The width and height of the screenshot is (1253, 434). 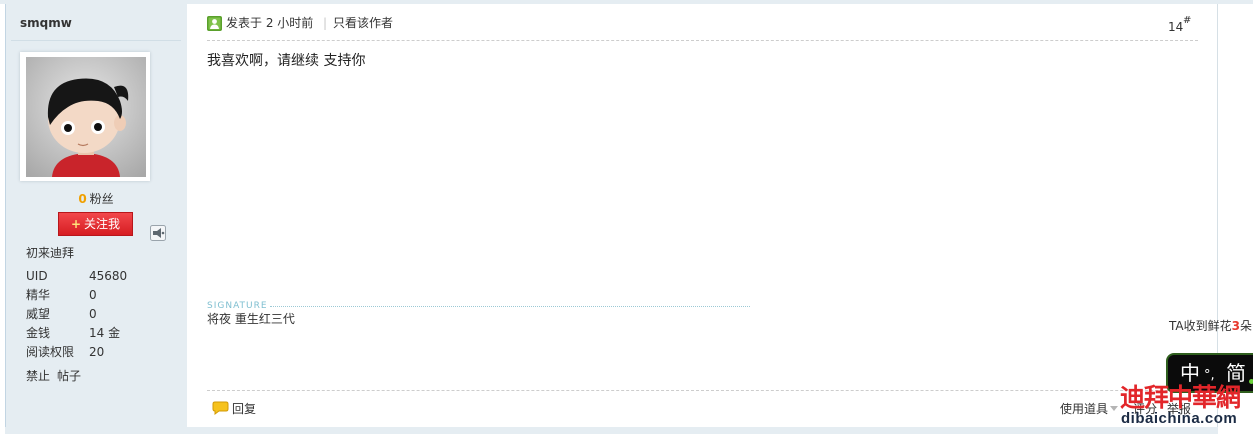 I want to click on fans-label: 粉丝, so click(x=101, y=199).